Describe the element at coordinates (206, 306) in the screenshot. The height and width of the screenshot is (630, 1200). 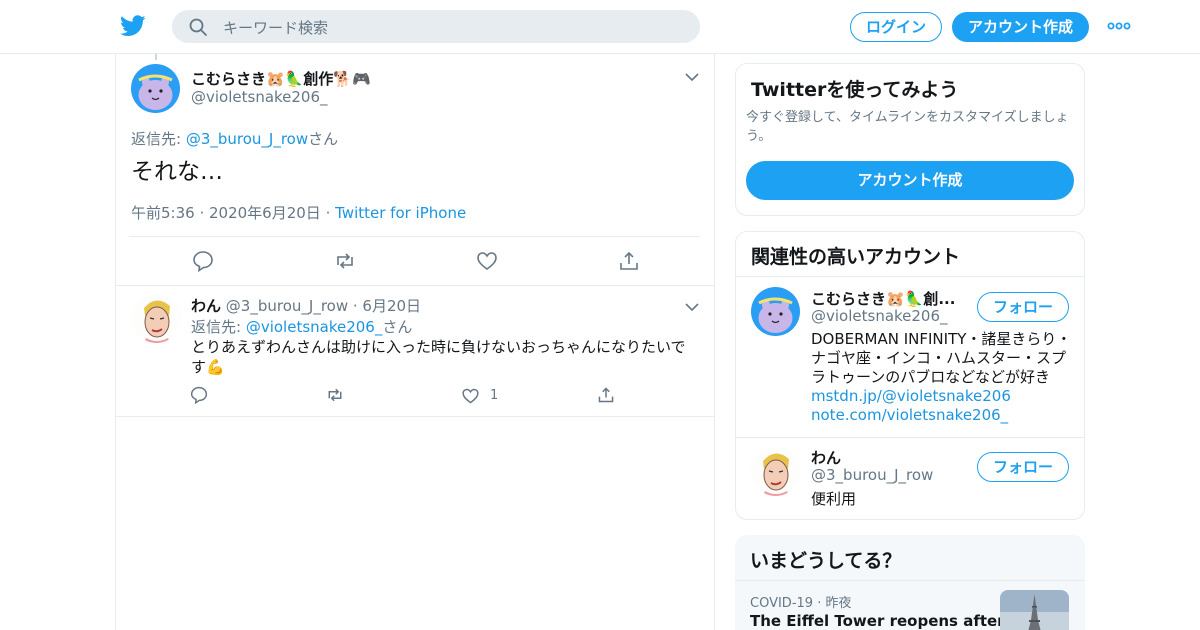
I see `display-name: わん` at that location.